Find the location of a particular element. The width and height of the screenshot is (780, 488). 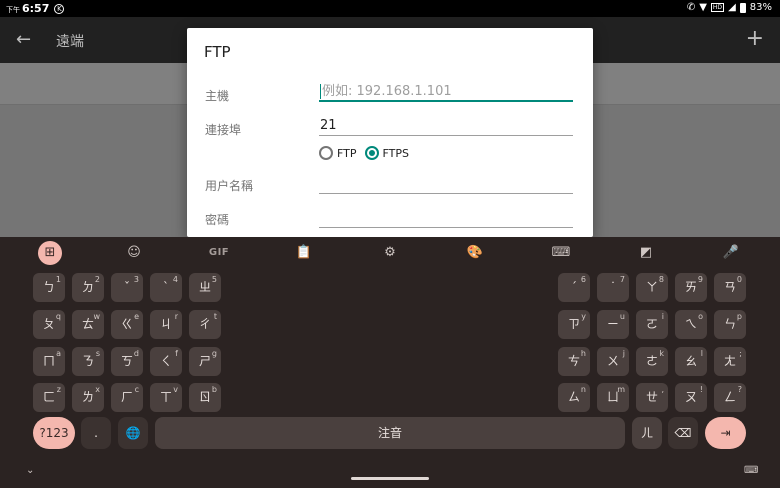

navigation-handle is located at coordinates (390, 478).